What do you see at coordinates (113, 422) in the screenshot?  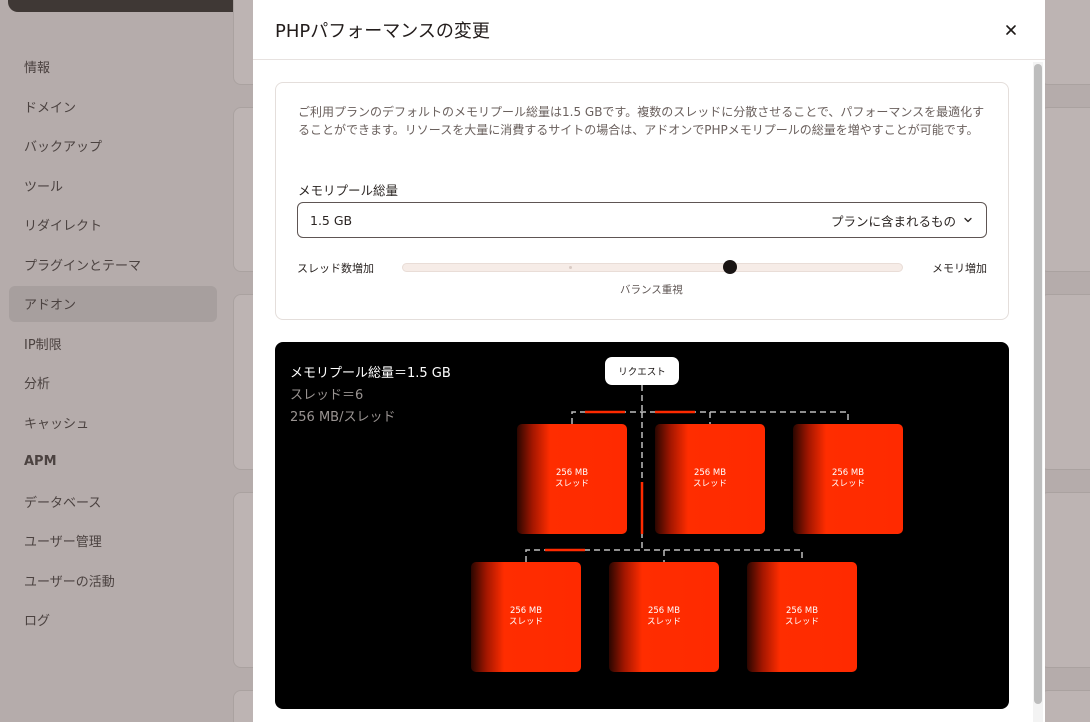 I see `sidebar-item-cache: キャッシュ` at bounding box center [113, 422].